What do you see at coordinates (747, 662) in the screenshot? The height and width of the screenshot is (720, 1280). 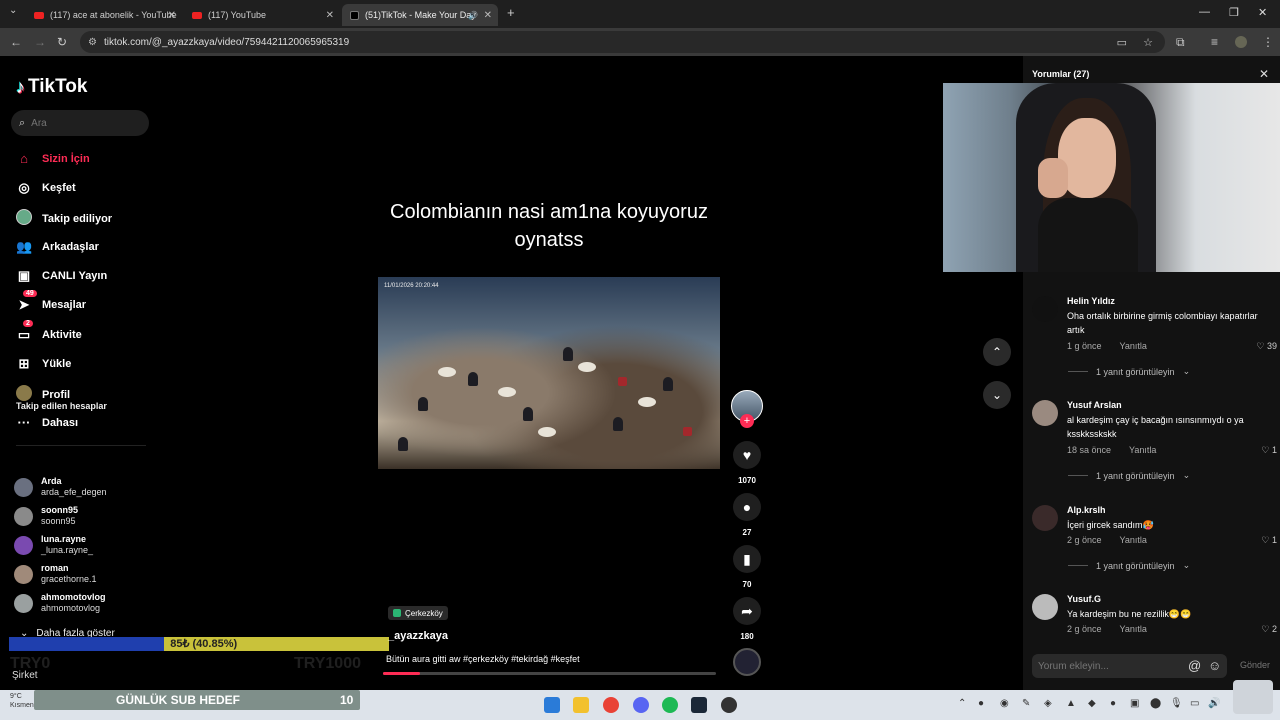 I see `music-disc-icon` at bounding box center [747, 662].